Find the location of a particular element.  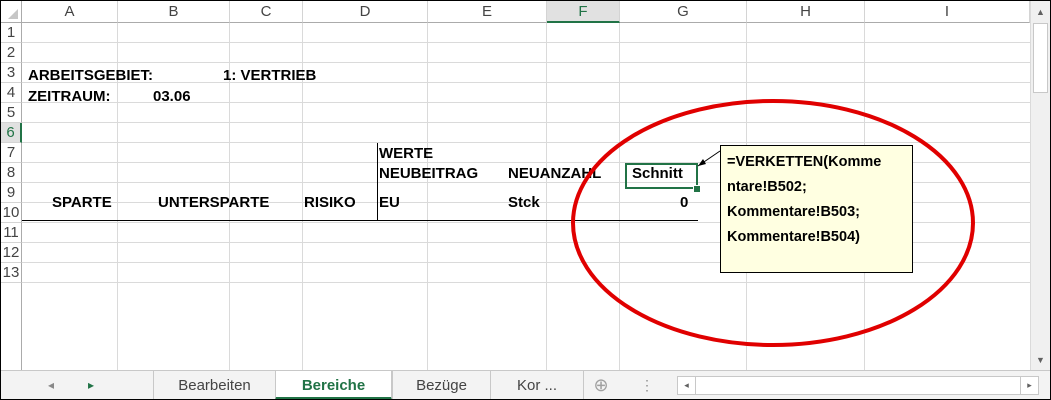

cell-d6: NEUBEITRAG is located at coordinates (428, 174).